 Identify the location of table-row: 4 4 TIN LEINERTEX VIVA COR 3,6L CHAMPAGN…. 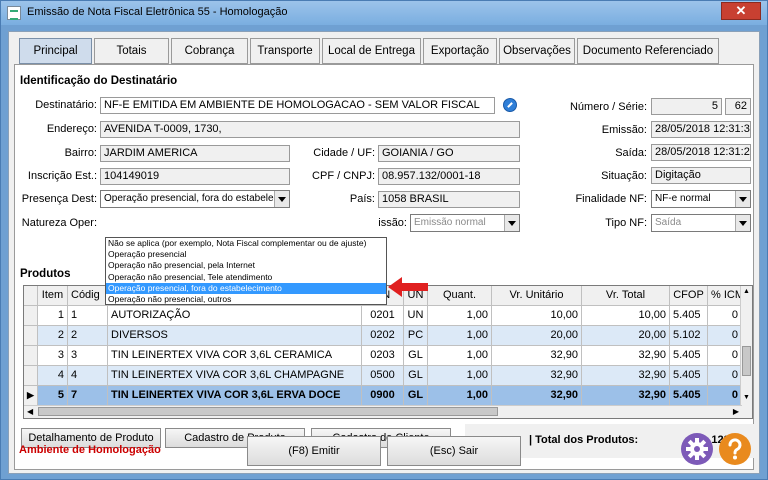
(383, 376).